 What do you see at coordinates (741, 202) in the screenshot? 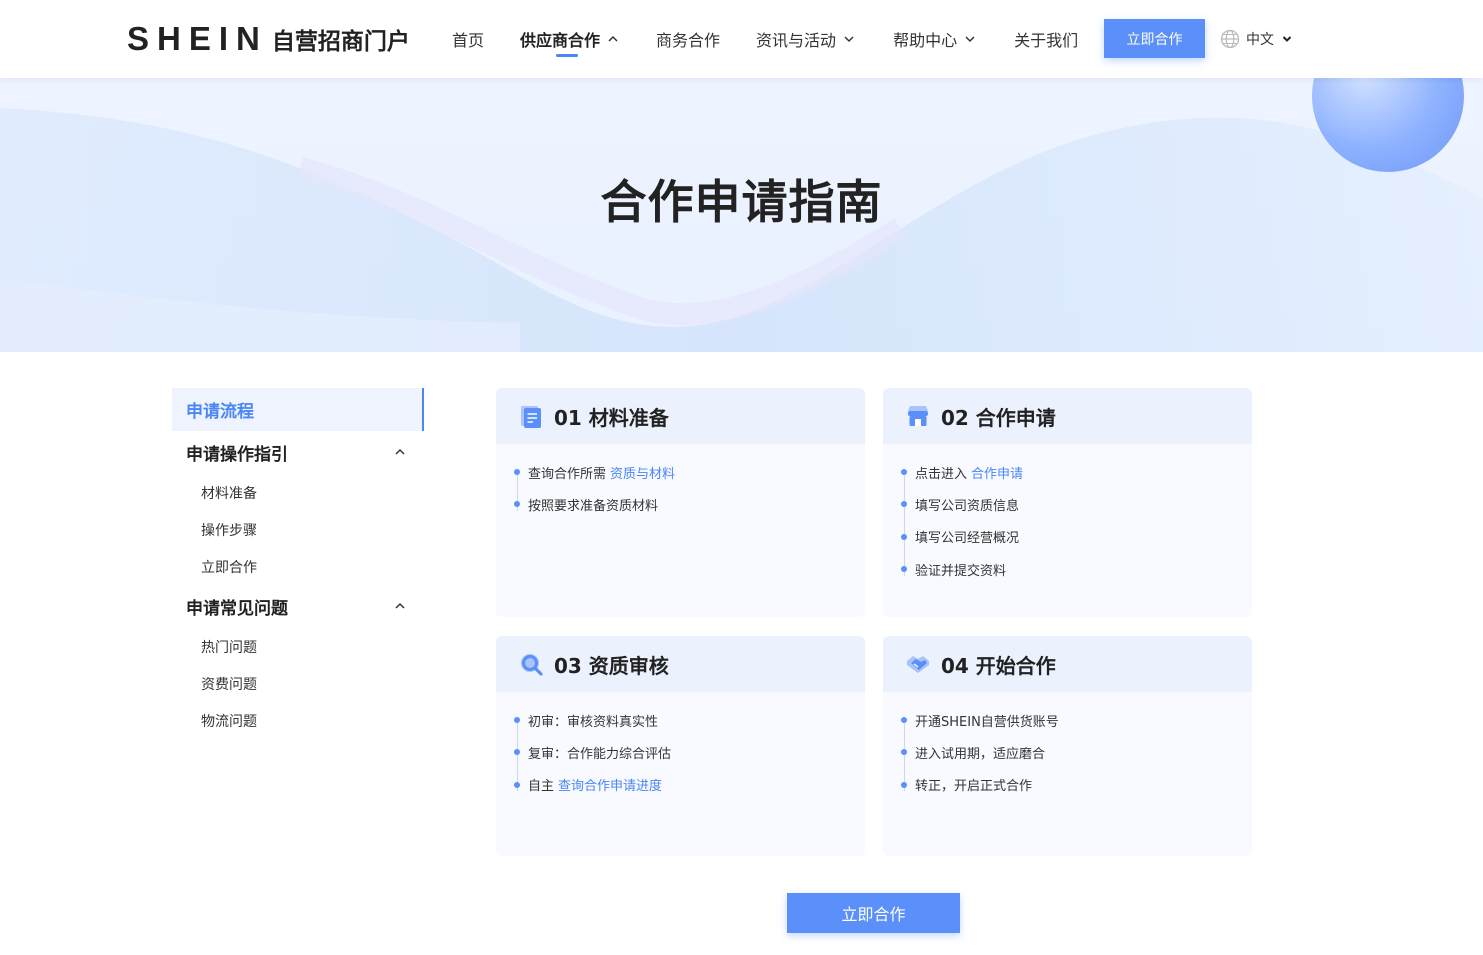
I see `page-title: 合作申请指南` at bounding box center [741, 202].